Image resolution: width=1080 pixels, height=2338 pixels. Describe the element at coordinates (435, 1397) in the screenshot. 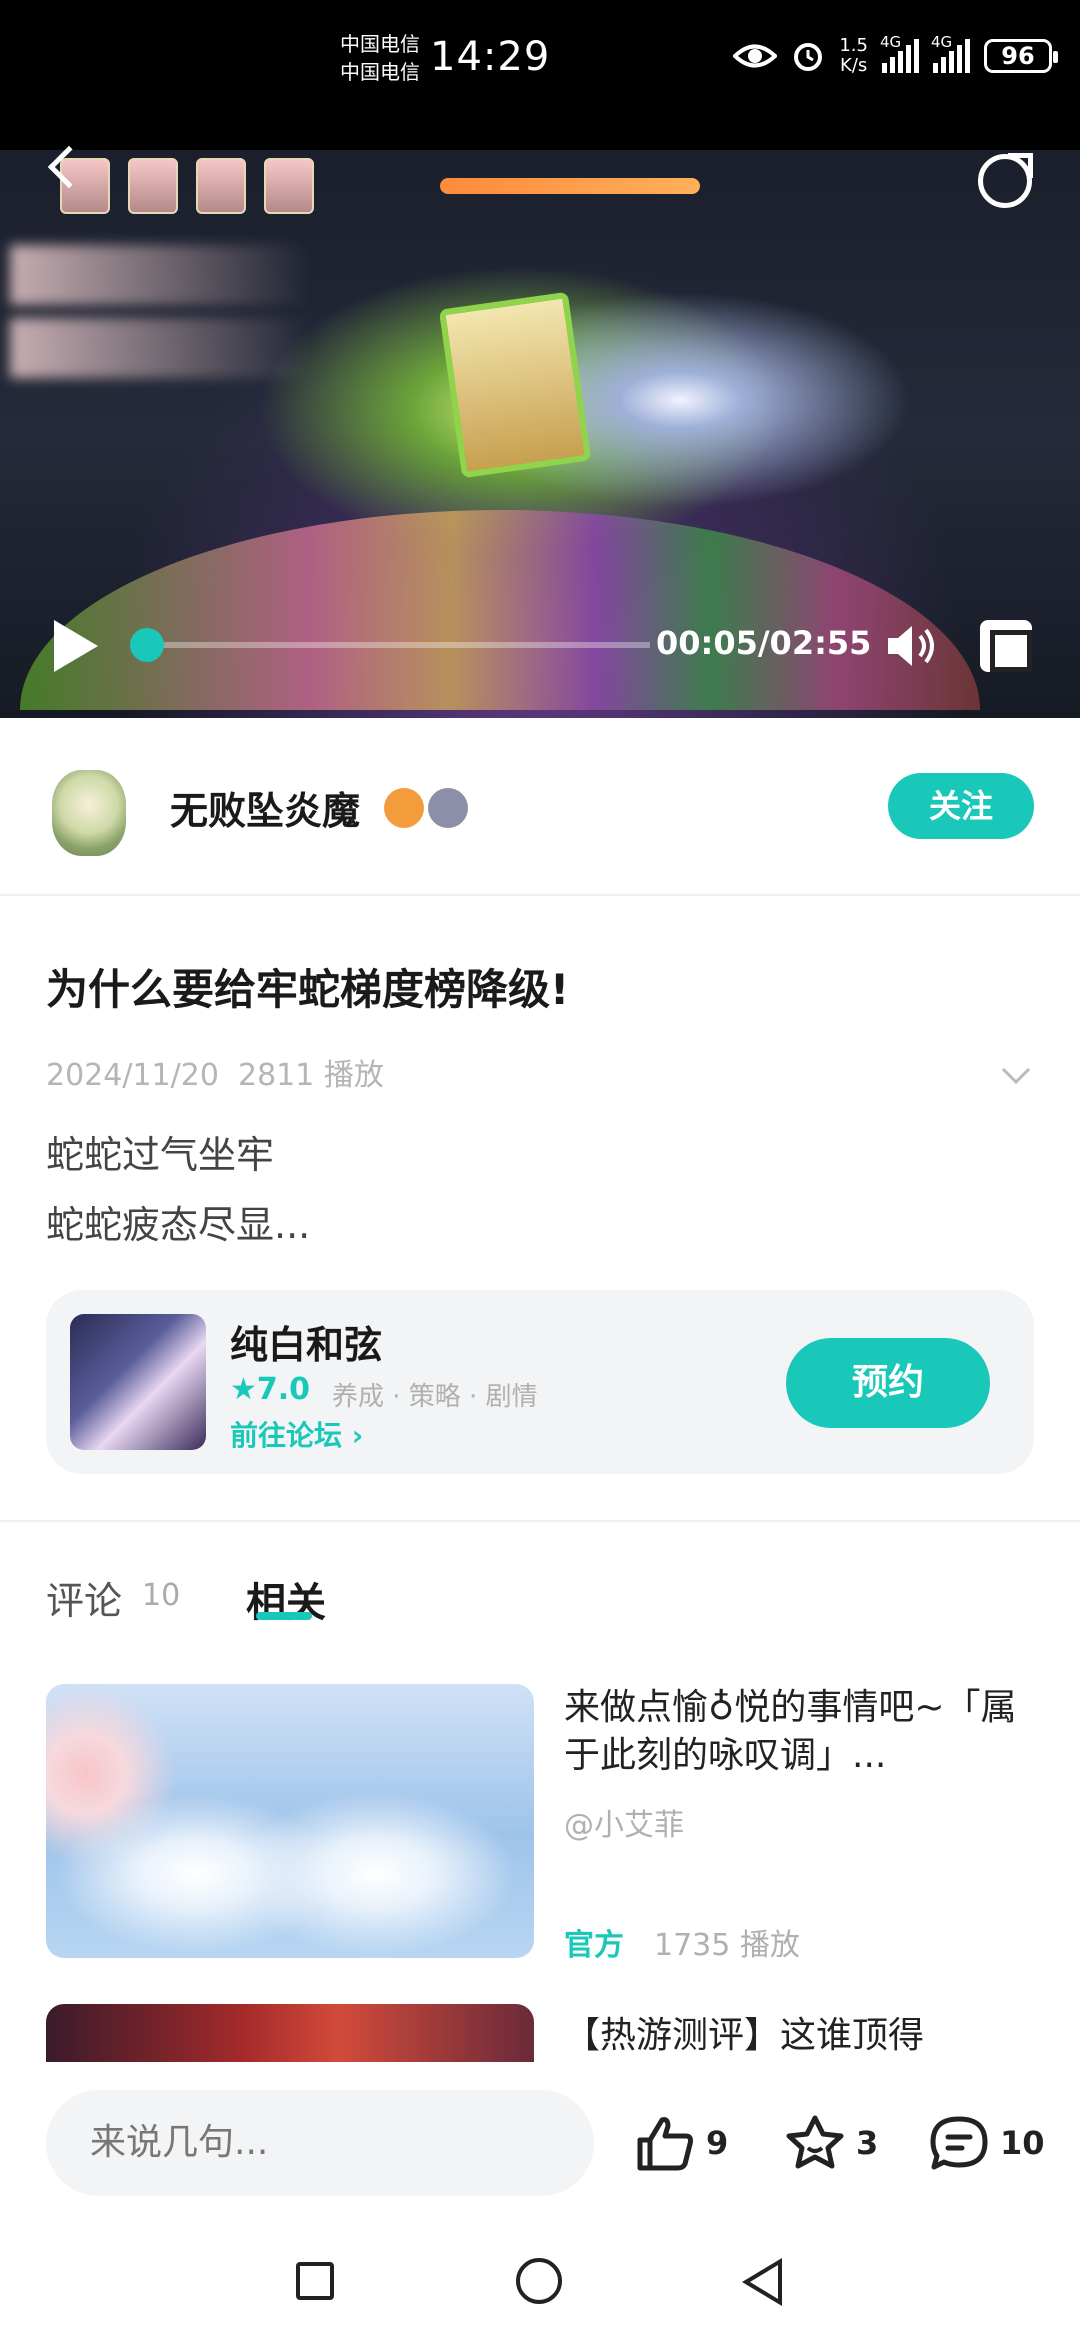

I see `game-tags: 养成 · 策略 · 剧情` at that location.